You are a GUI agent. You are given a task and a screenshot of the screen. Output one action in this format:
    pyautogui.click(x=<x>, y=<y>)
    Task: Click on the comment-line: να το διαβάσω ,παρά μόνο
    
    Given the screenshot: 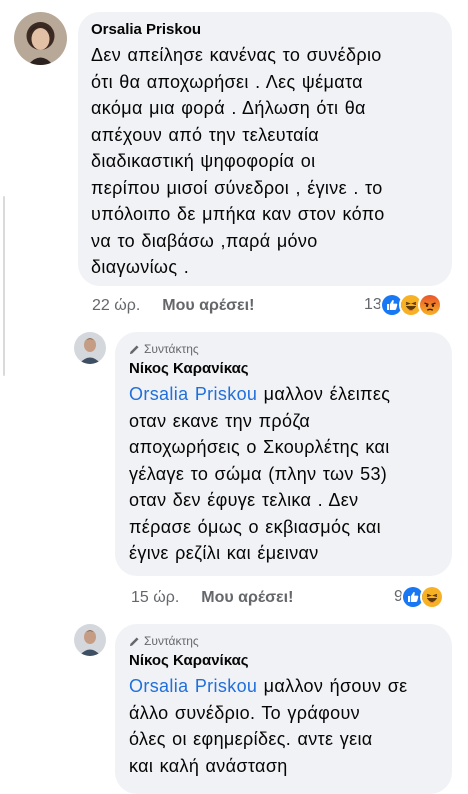 What is the action you would take?
    pyautogui.click(x=204, y=240)
    